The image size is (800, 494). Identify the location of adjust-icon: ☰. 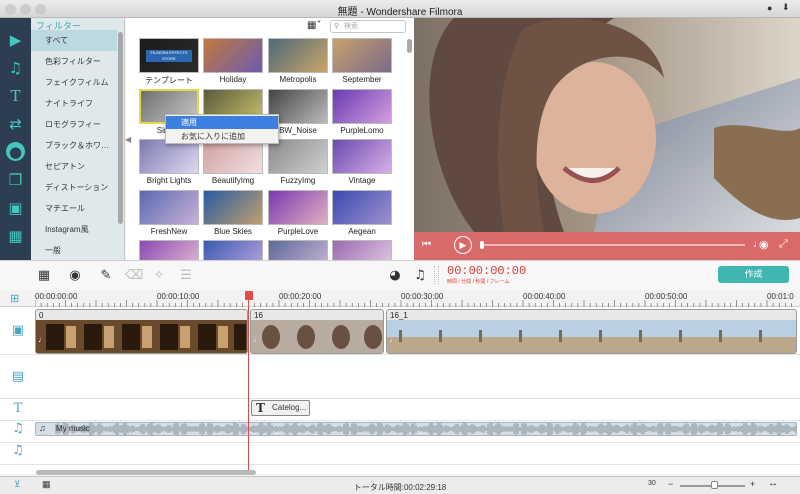
(186, 276).